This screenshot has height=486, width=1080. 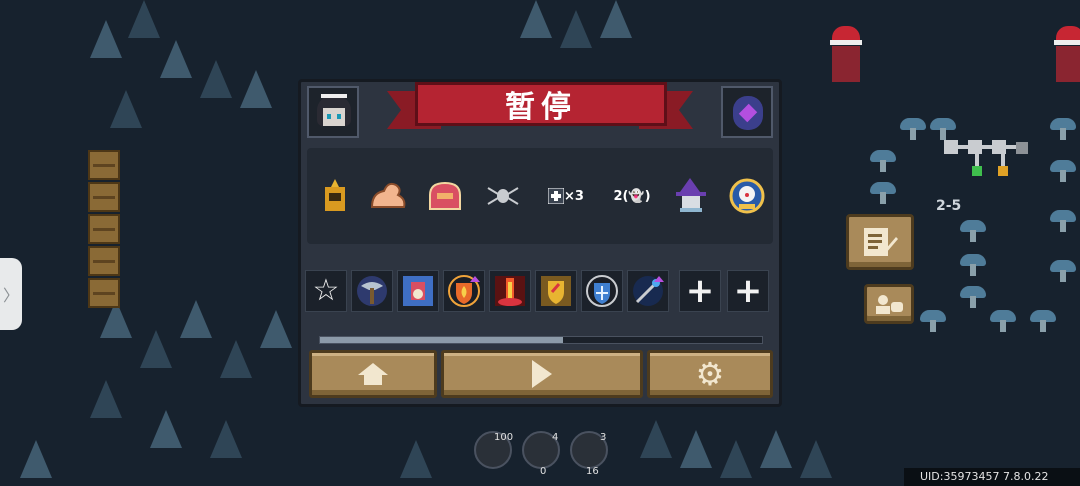 What do you see at coordinates (603, 437) in the screenshot?
I see `resource-count: 3` at bounding box center [603, 437].